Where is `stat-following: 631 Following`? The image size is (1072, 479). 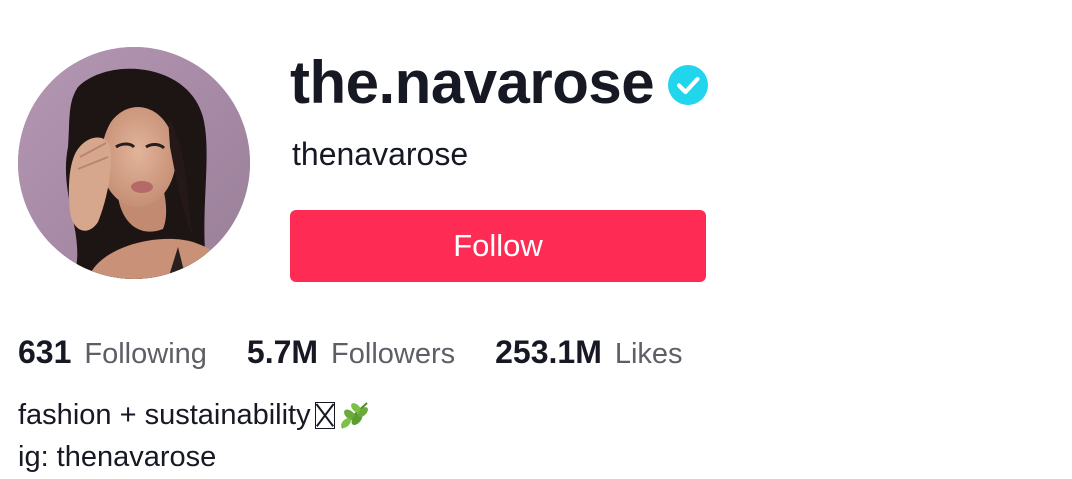
stat-following: 631 Following is located at coordinates (112, 352).